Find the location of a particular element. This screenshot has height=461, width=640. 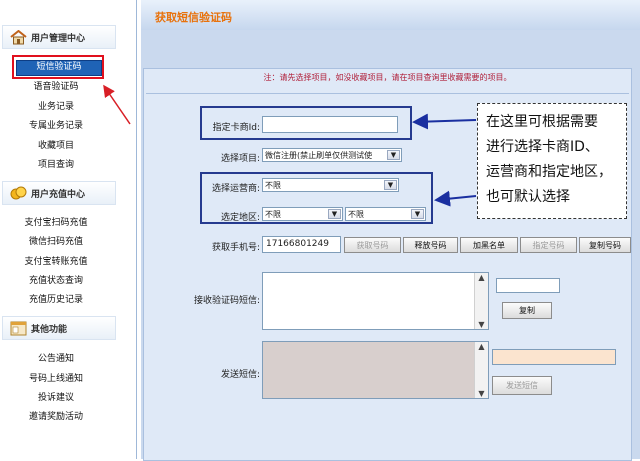

sidebar-item-announcements: 公告通知 is located at coordinates (56, 359).